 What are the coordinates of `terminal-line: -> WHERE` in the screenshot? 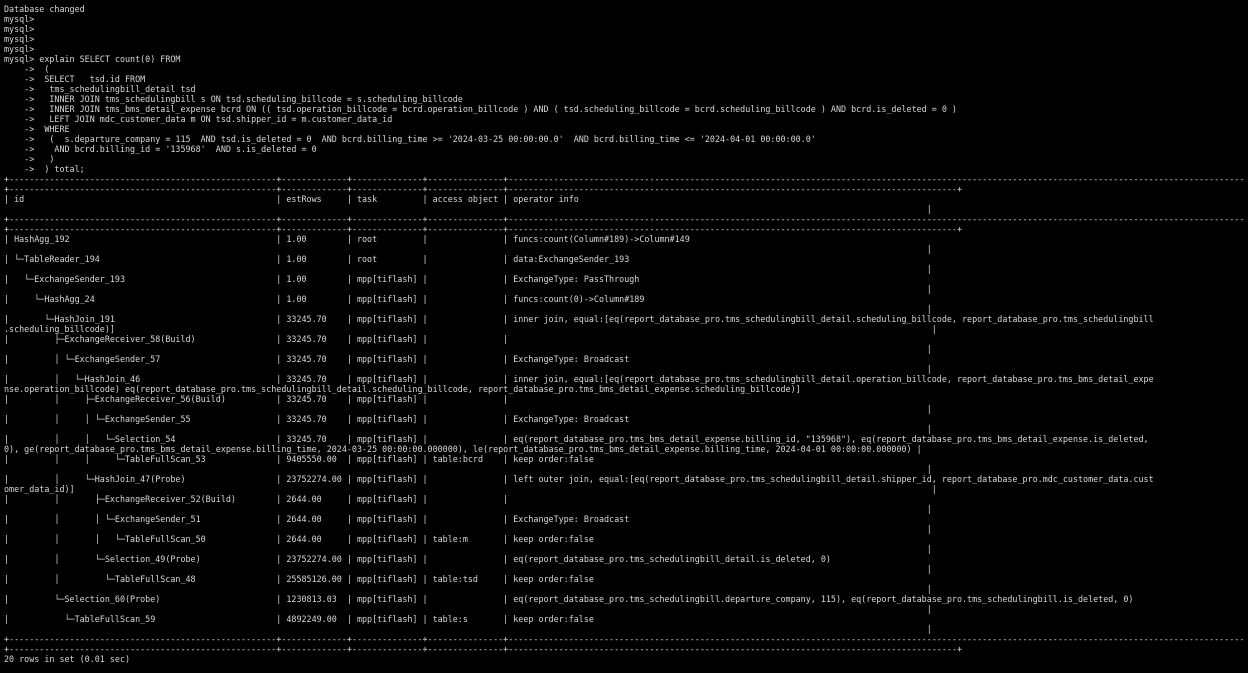 It's located at (37, 129).